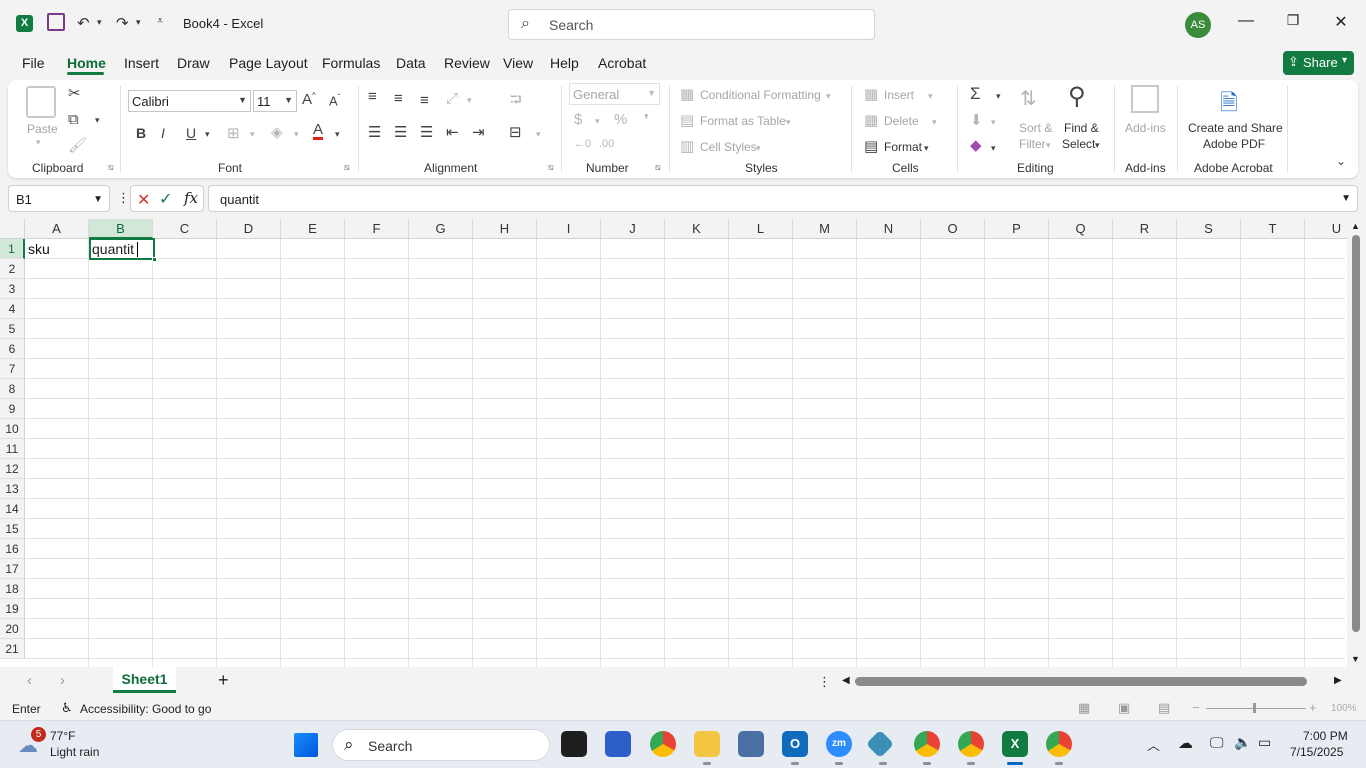 This screenshot has width=1366, height=768. What do you see at coordinates (687, 94) in the screenshot?
I see `conditional-formatting-icon: ▦` at bounding box center [687, 94].